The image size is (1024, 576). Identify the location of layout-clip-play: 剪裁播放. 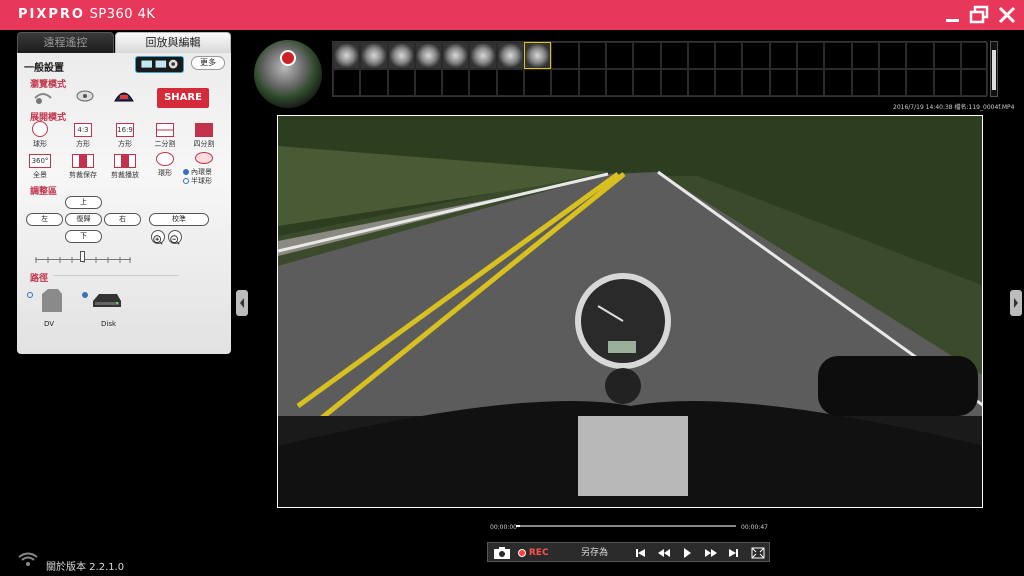
(125, 167).